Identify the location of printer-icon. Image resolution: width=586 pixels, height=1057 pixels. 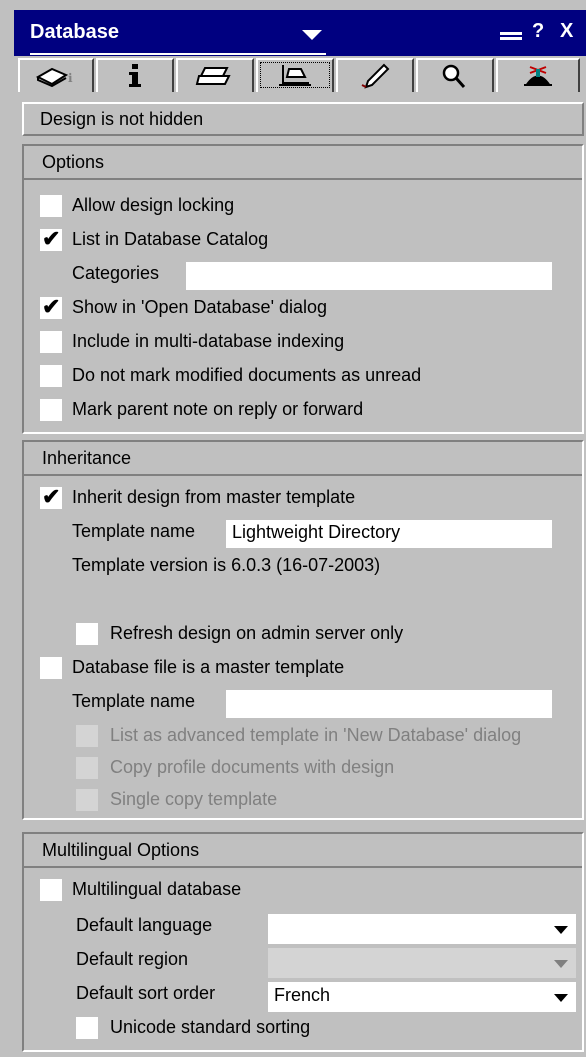
(213, 76).